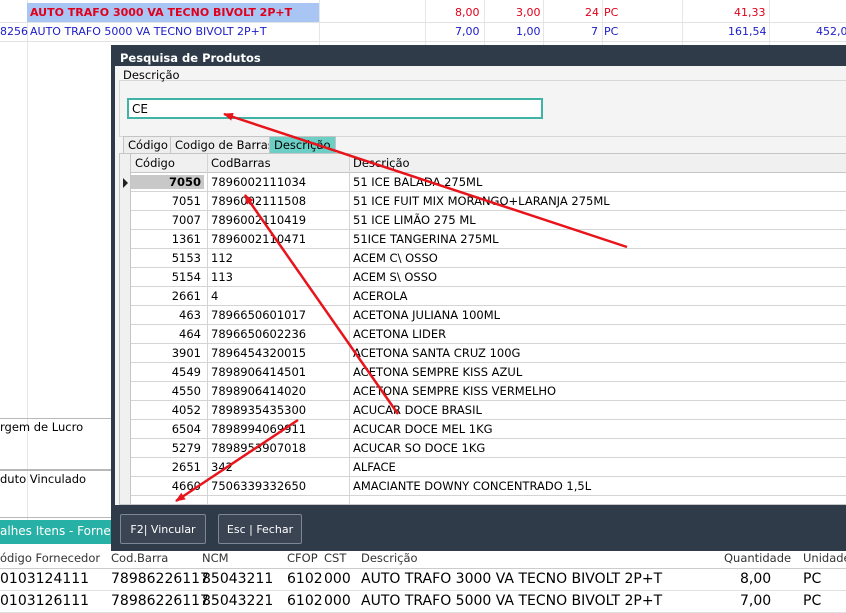 The image size is (846, 613). I want to click on product-row: 2651 342 ALFACE, so click(488, 467).